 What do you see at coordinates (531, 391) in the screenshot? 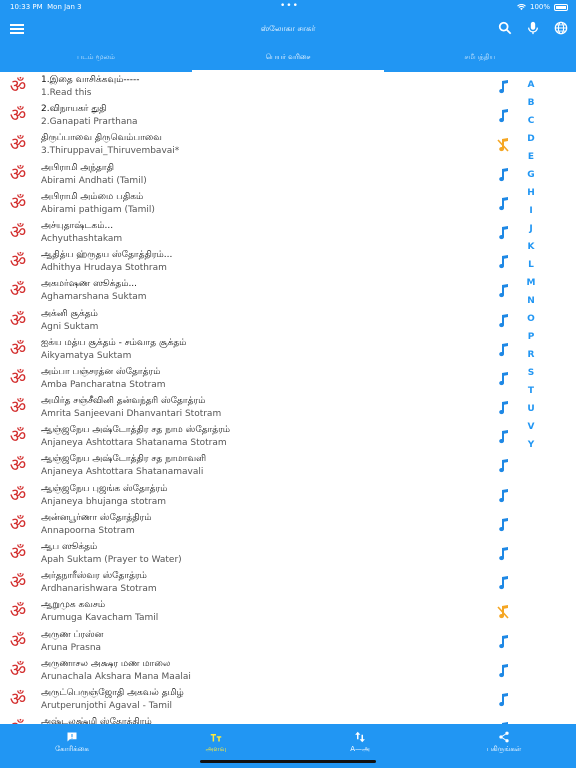
I see `alphabet-letter: T` at bounding box center [531, 391].